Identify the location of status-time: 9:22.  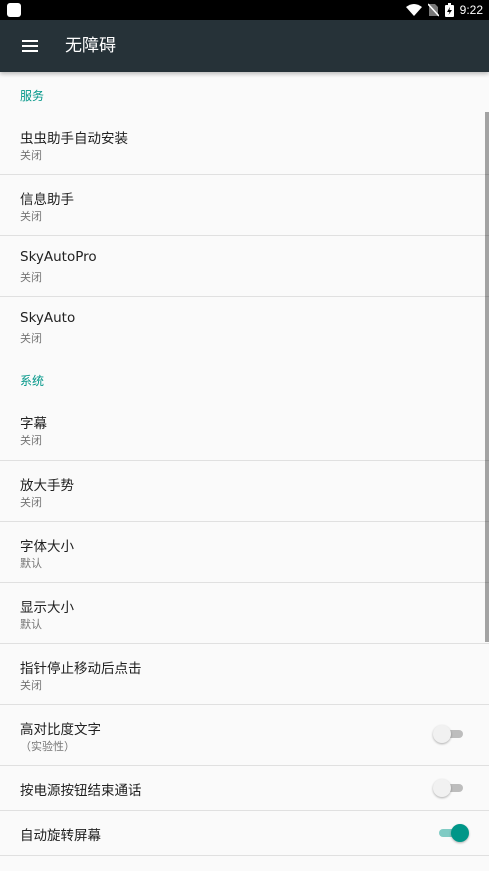
(471, 10).